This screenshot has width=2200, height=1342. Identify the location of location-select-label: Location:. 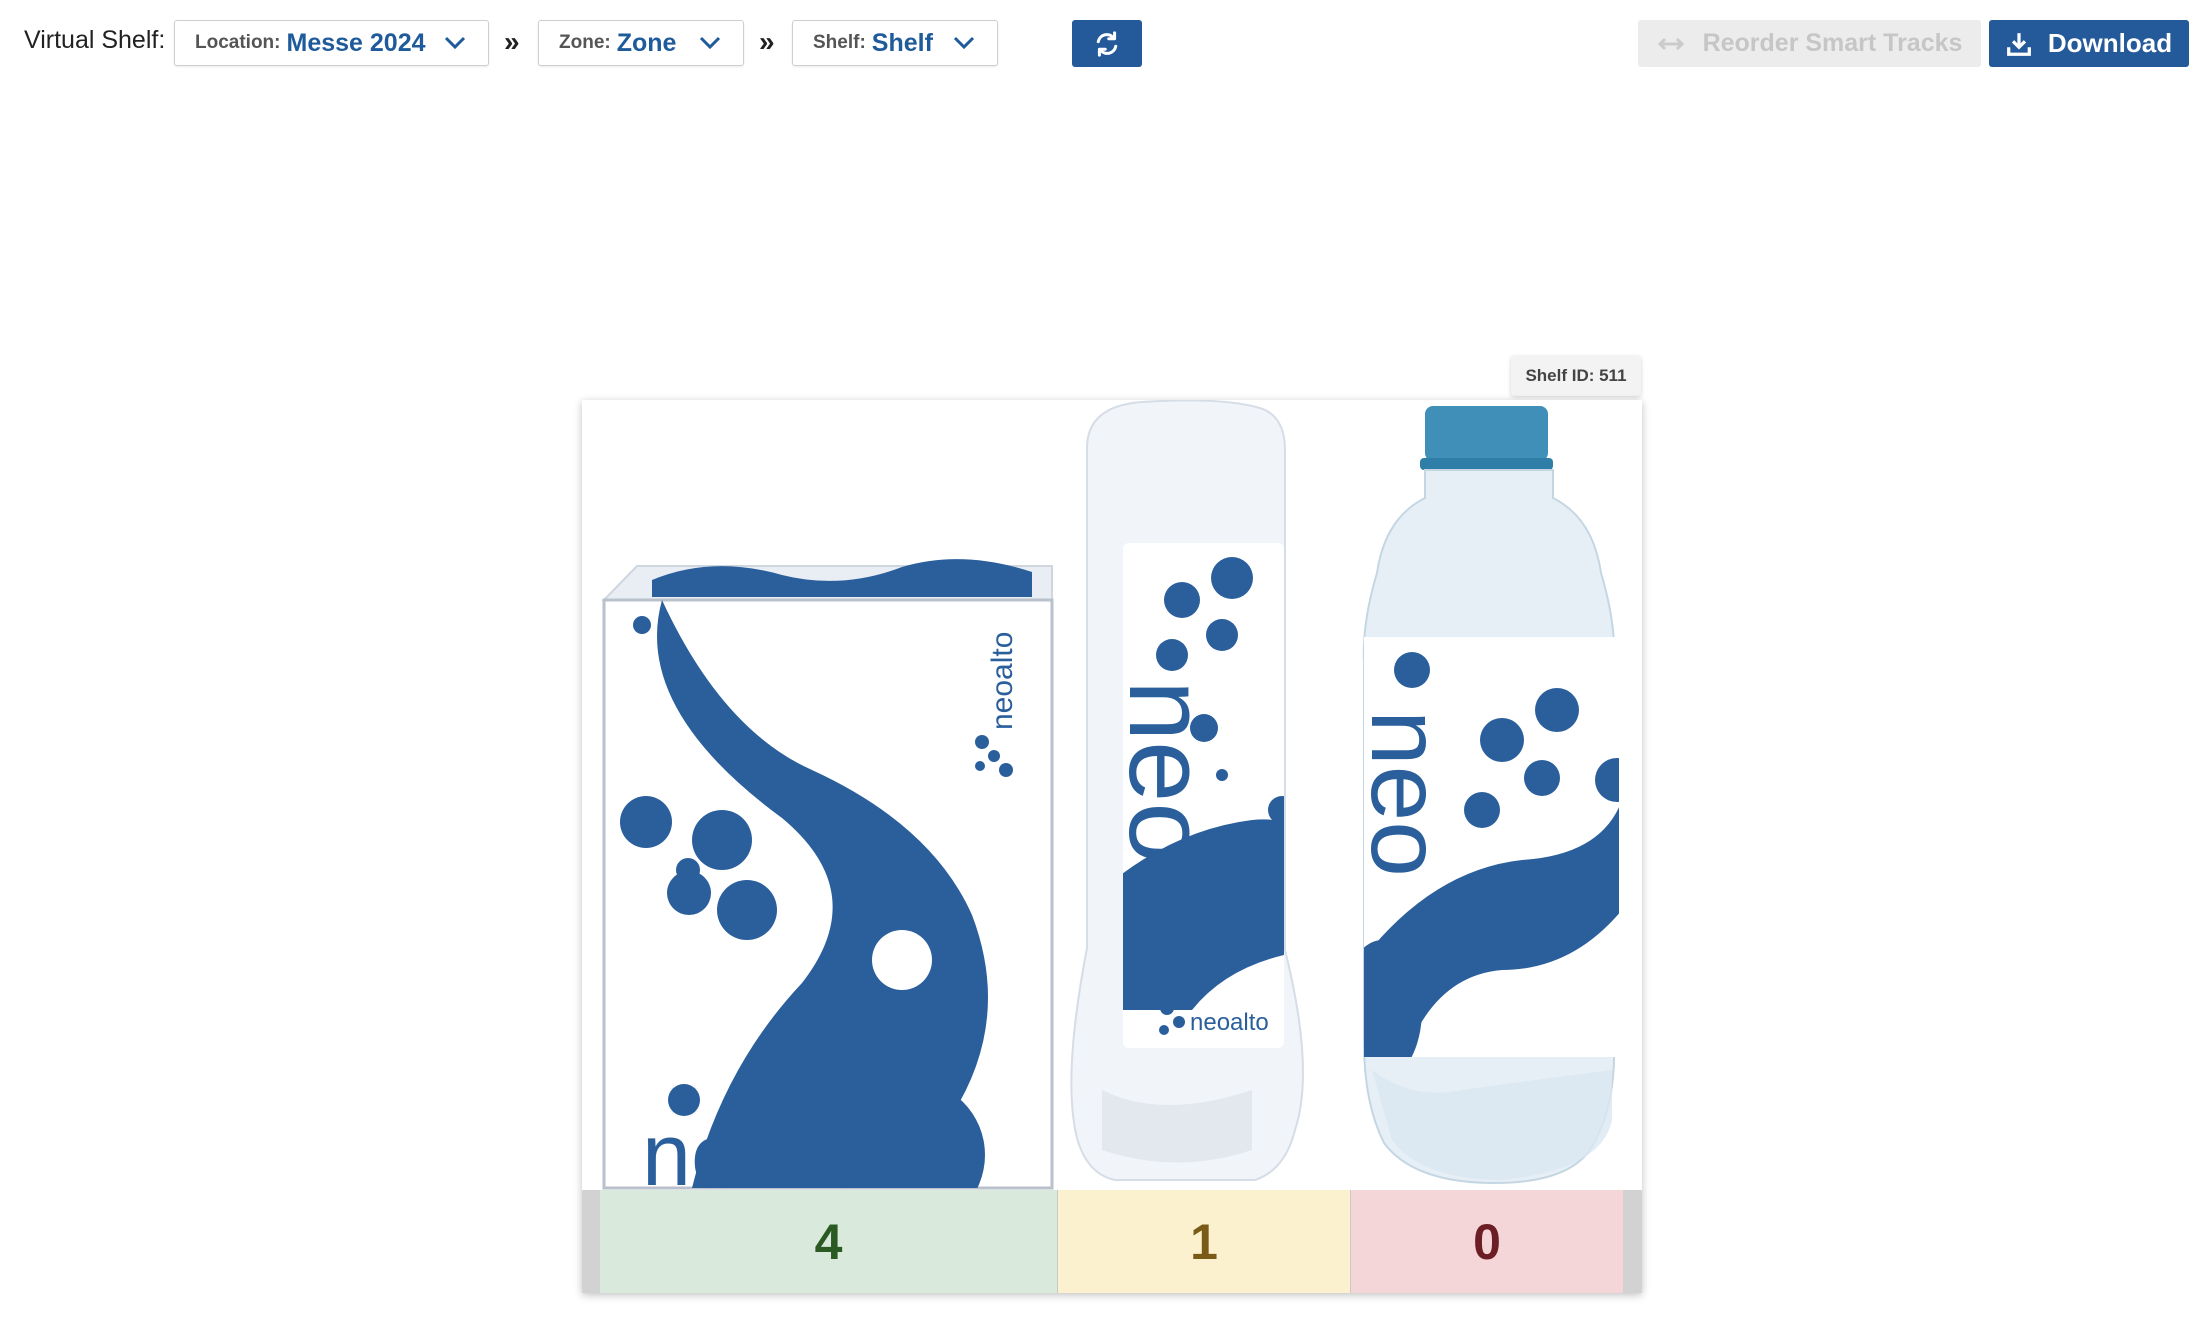
(238, 42).